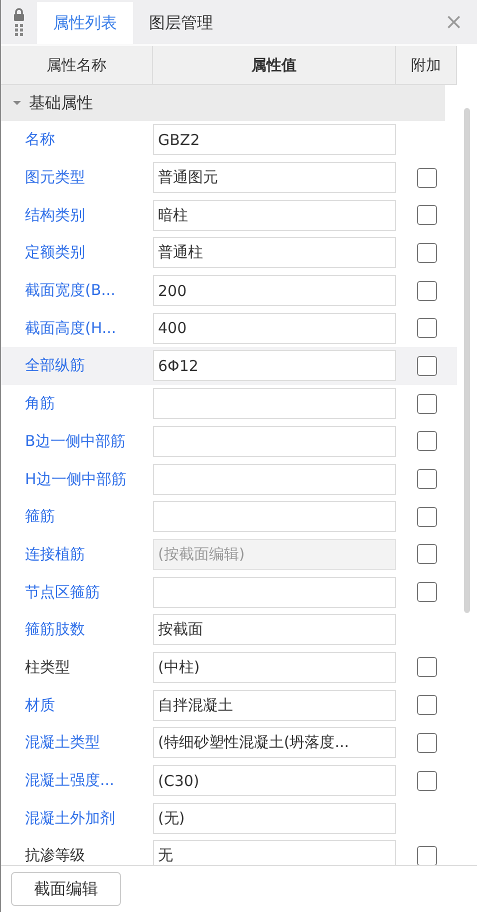 The height and width of the screenshot is (912, 477). Describe the element at coordinates (55, 178) in the screenshot. I see `property-name: 图元类型` at that location.